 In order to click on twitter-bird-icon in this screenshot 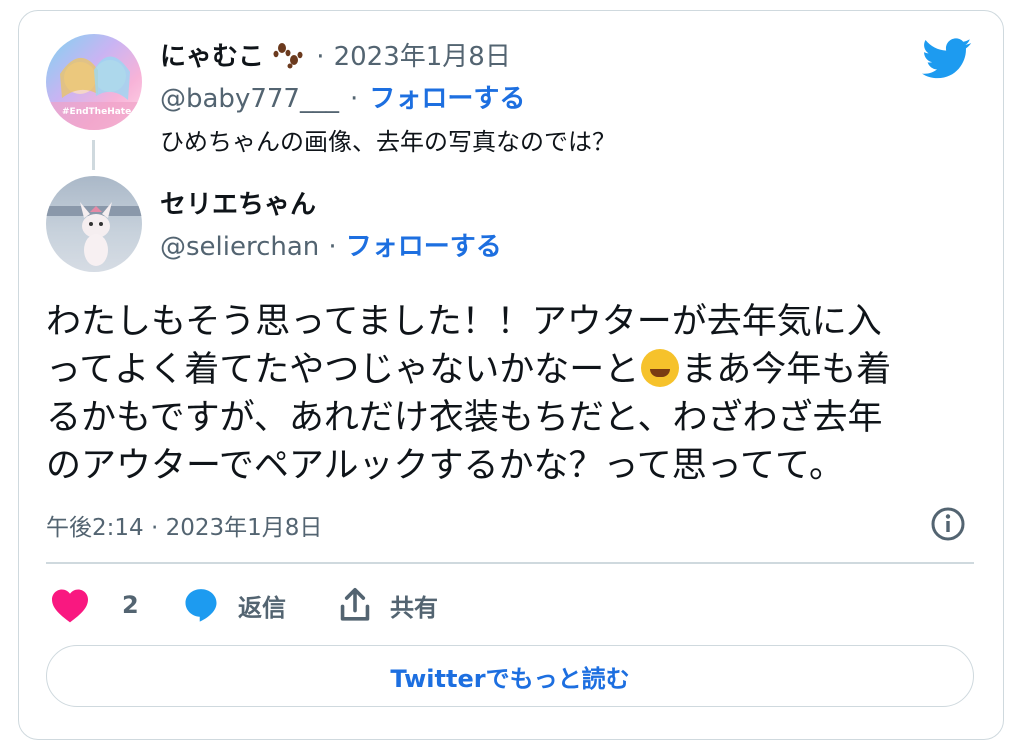, I will do `click(947, 59)`.